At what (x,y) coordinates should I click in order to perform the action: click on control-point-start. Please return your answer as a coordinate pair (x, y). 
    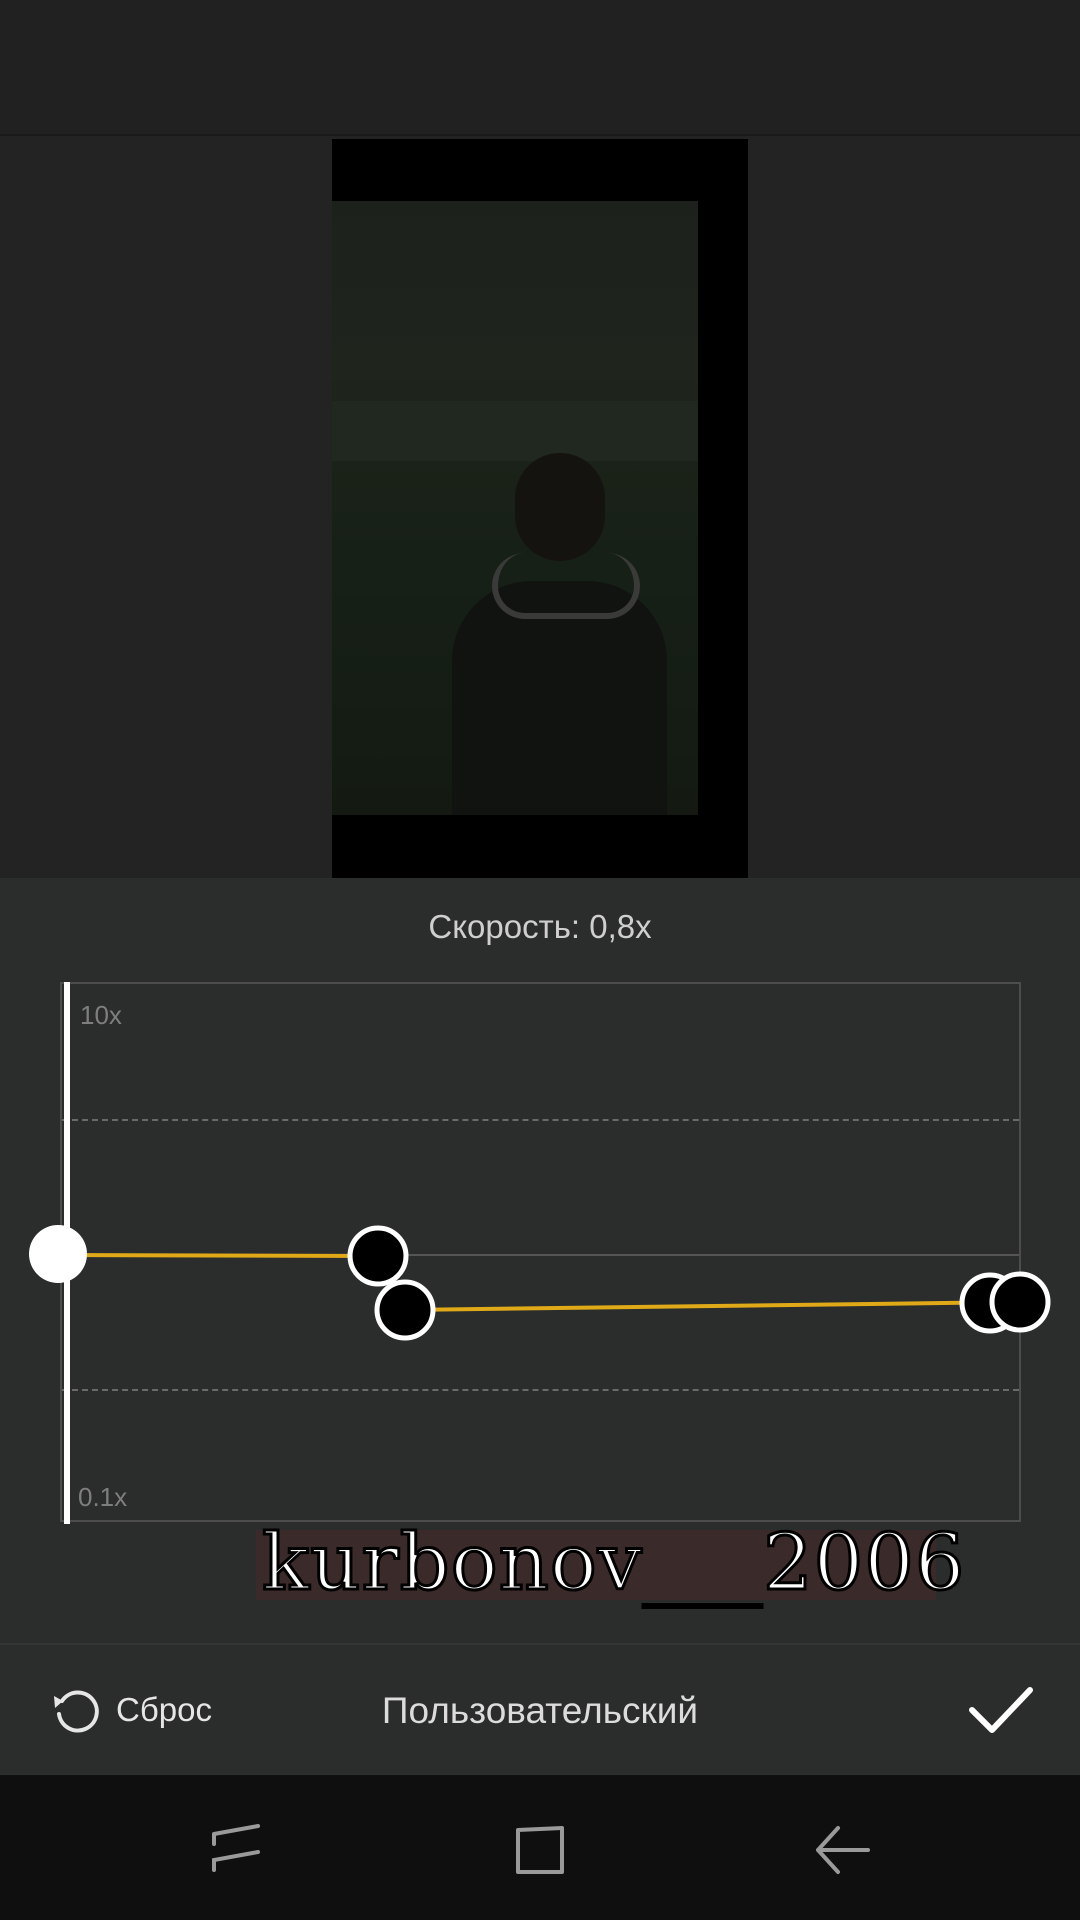
    Looking at the image, I should click on (58, 1254).